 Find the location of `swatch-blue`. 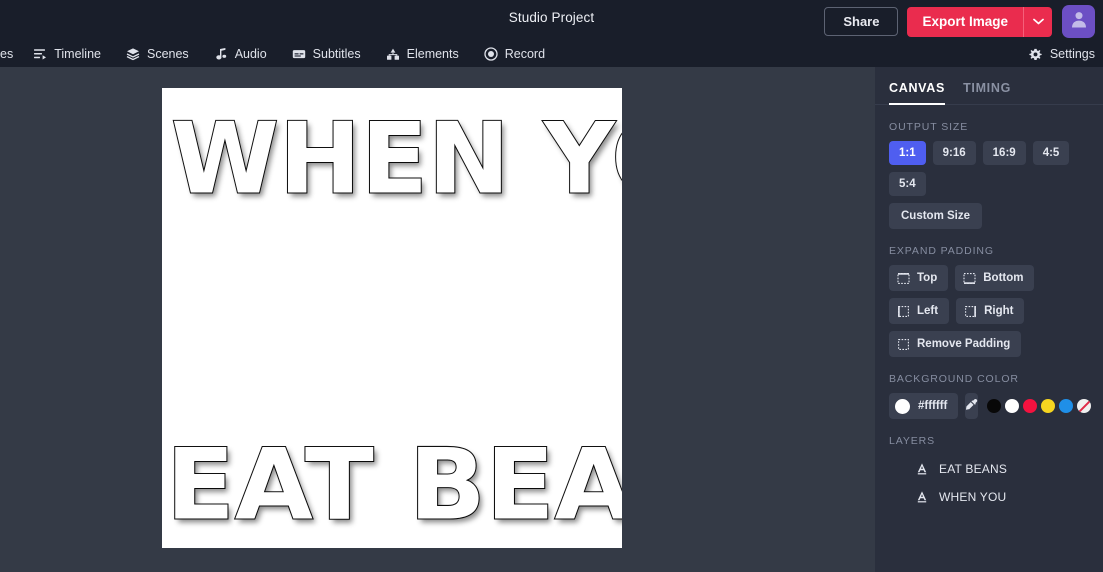

swatch-blue is located at coordinates (1066, 406).